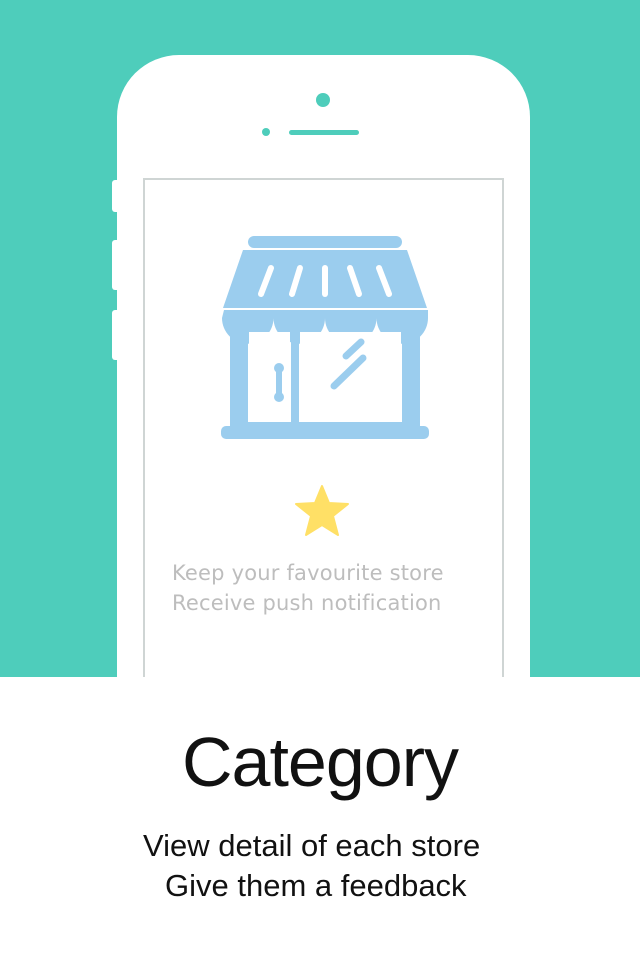 This screenshot has width=640, height=980. I want to click on page-title: Category, so click(320, 762).